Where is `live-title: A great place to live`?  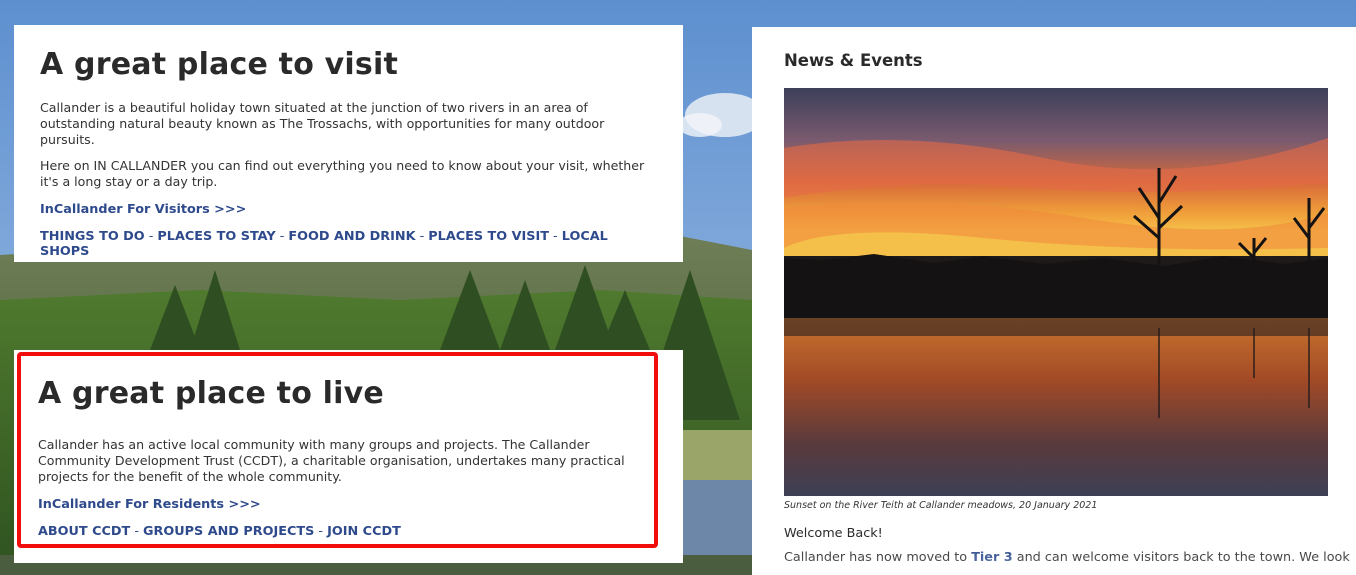 live-title: A great place to live is located at coordinates (211, 393).